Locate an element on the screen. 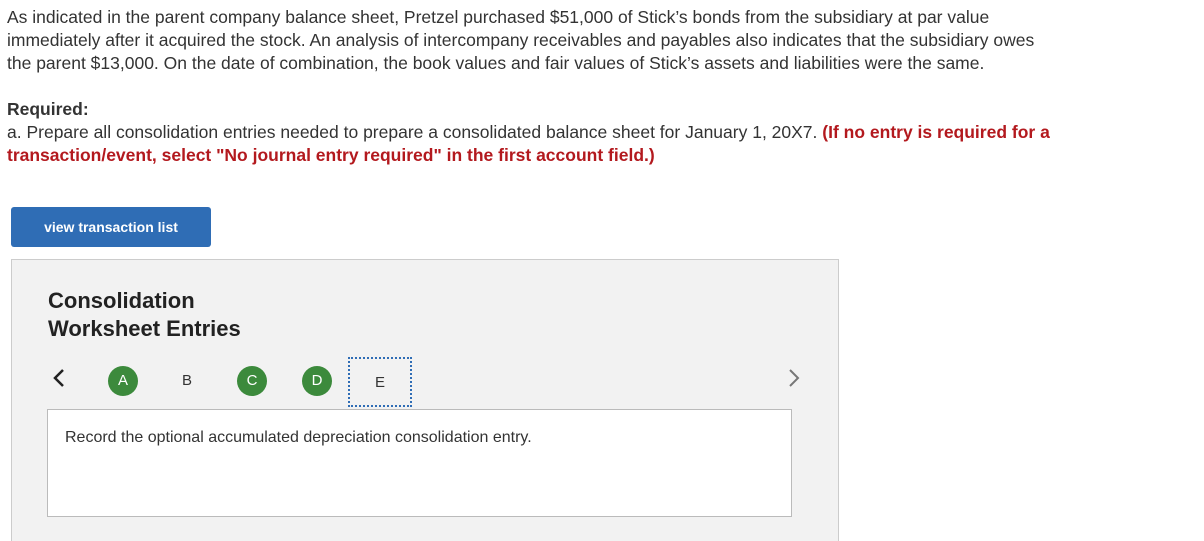 This screenshot has width=1204, height=541. chevron-right-icon is located at coordinates (794, 378).